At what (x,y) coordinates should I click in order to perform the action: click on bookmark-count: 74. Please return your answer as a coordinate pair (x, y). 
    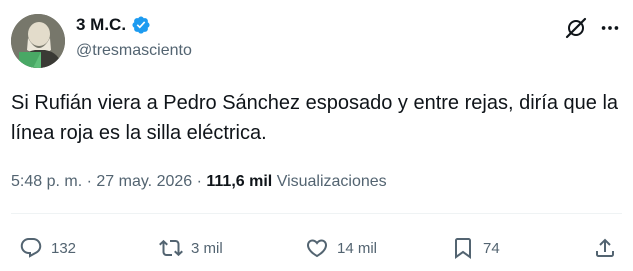
    Looking at the image, I should click on (491, 248).